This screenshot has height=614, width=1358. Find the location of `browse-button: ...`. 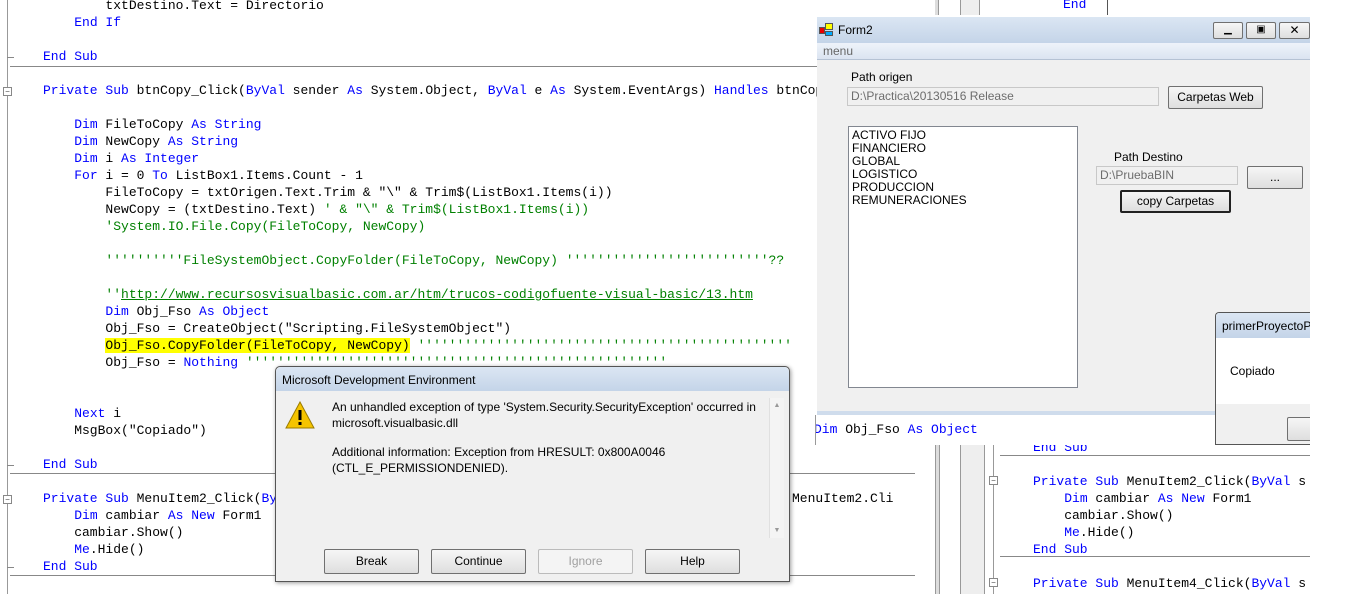

browse-button: ... is located at coordinates (1275, 177).